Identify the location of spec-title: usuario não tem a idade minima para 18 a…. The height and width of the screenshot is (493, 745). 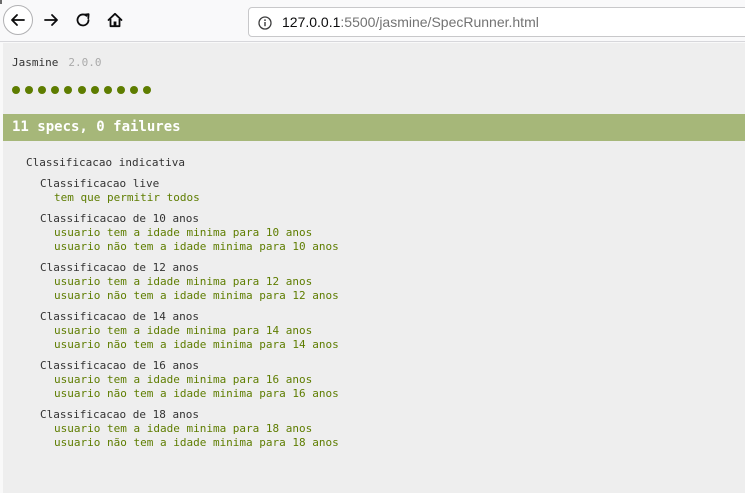
(196, 443).